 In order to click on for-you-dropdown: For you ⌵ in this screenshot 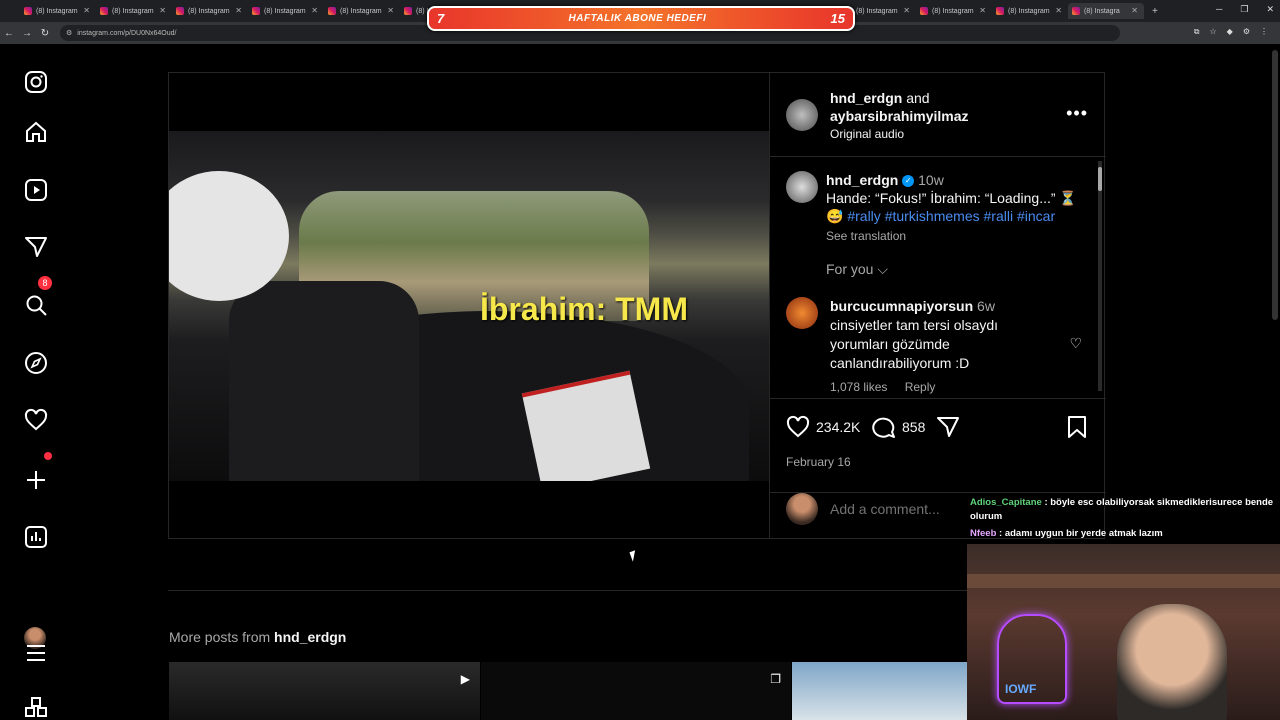, I will do `click(857, 269)`.